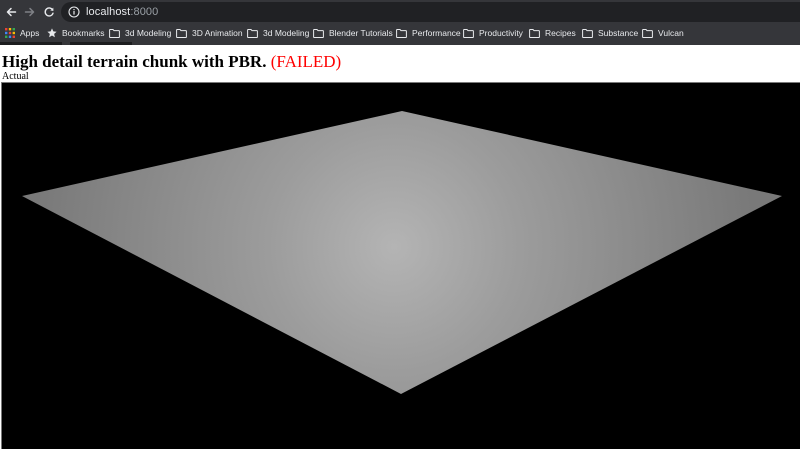 The width and height of the screenshot is (800, 449). I want to click on reload-button, so click(49, 12).